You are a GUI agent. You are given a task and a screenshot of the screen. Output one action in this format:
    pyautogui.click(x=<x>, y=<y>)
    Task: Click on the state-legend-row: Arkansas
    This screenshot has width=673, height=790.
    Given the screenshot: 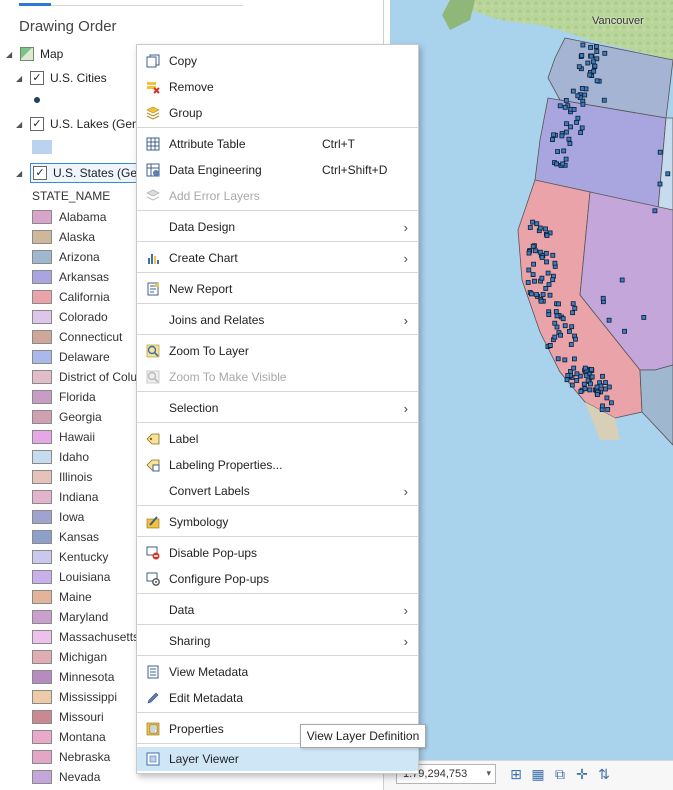 What is the action you would take?
    pyautogui.click(x=70, y=277)
    